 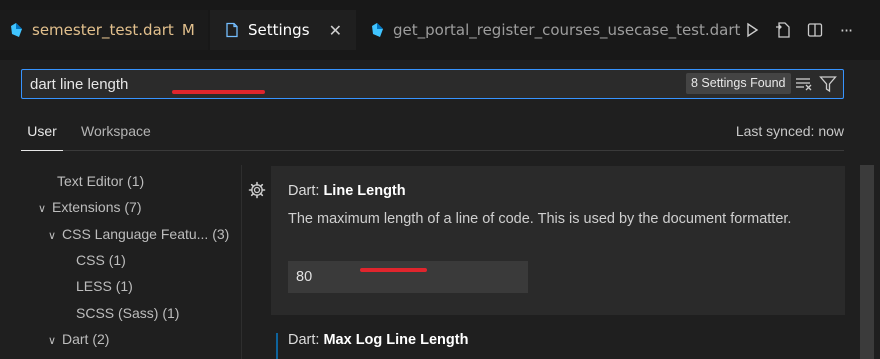 I want to click on setting-title: Dart: Max Log Line Length, so click(x=378, y=340).